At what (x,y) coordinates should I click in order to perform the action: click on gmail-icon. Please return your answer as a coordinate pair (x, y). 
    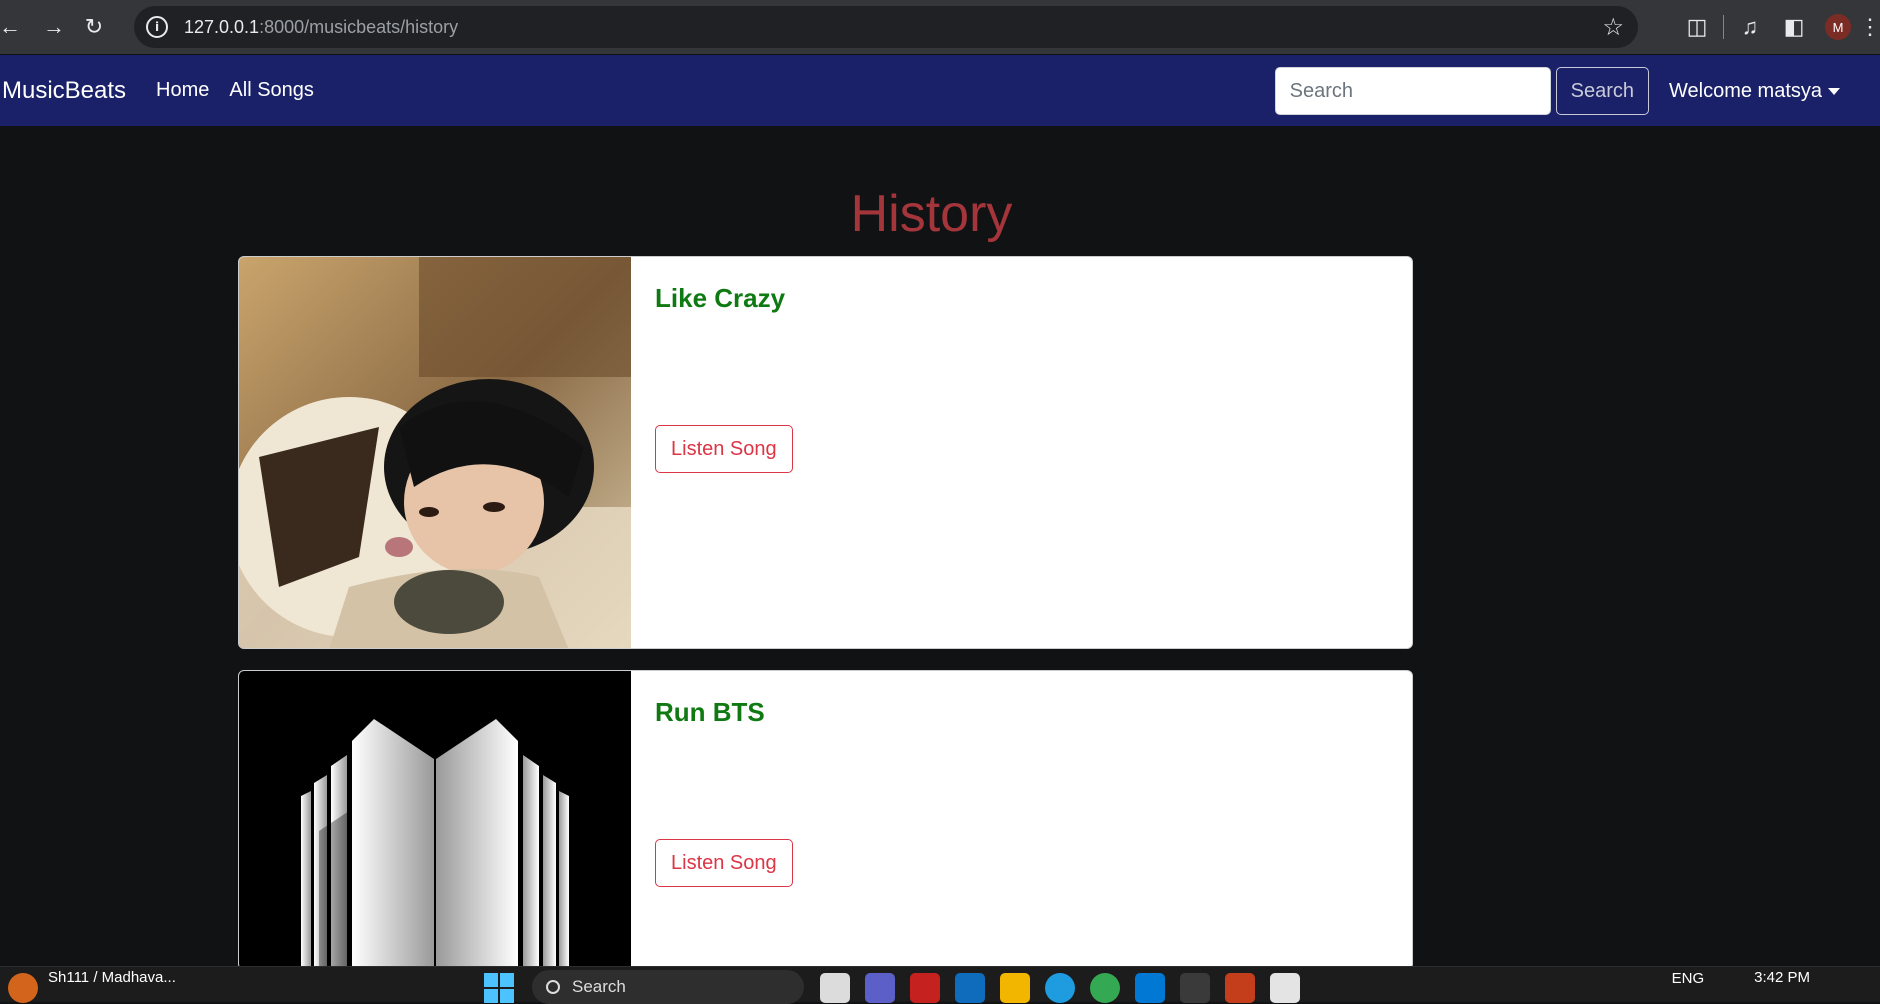
    Looking at the image, I should click on (925, 988).